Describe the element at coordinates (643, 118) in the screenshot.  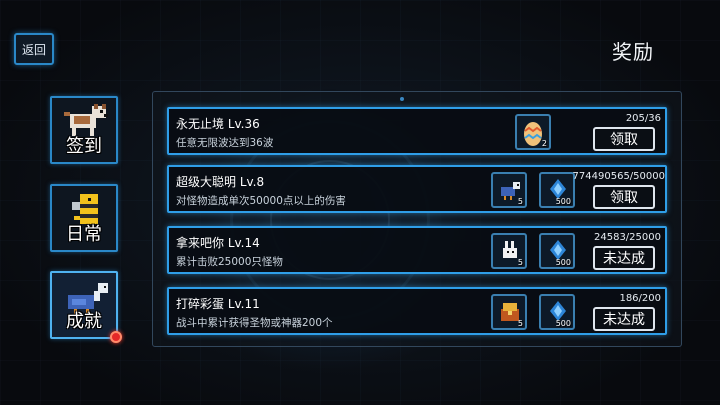
I see `progress-text: 205/36` at that location.